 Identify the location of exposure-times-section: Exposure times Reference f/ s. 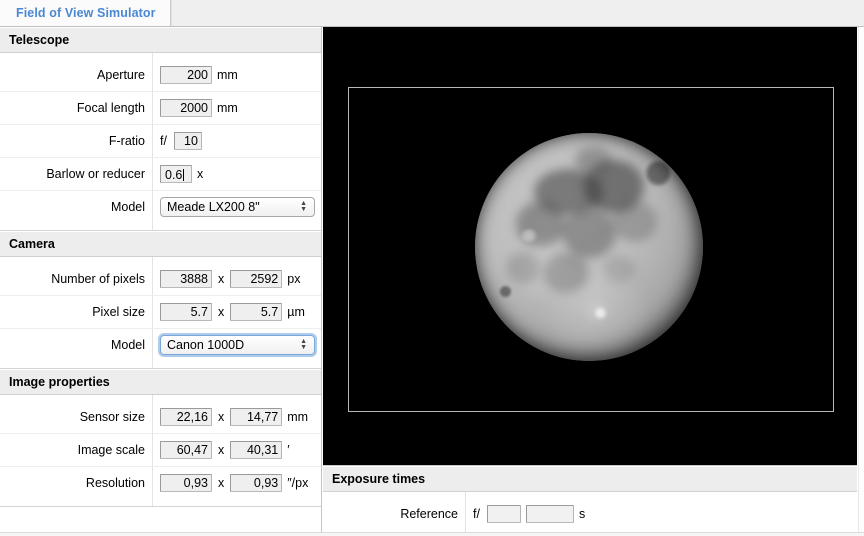
(590, 500).